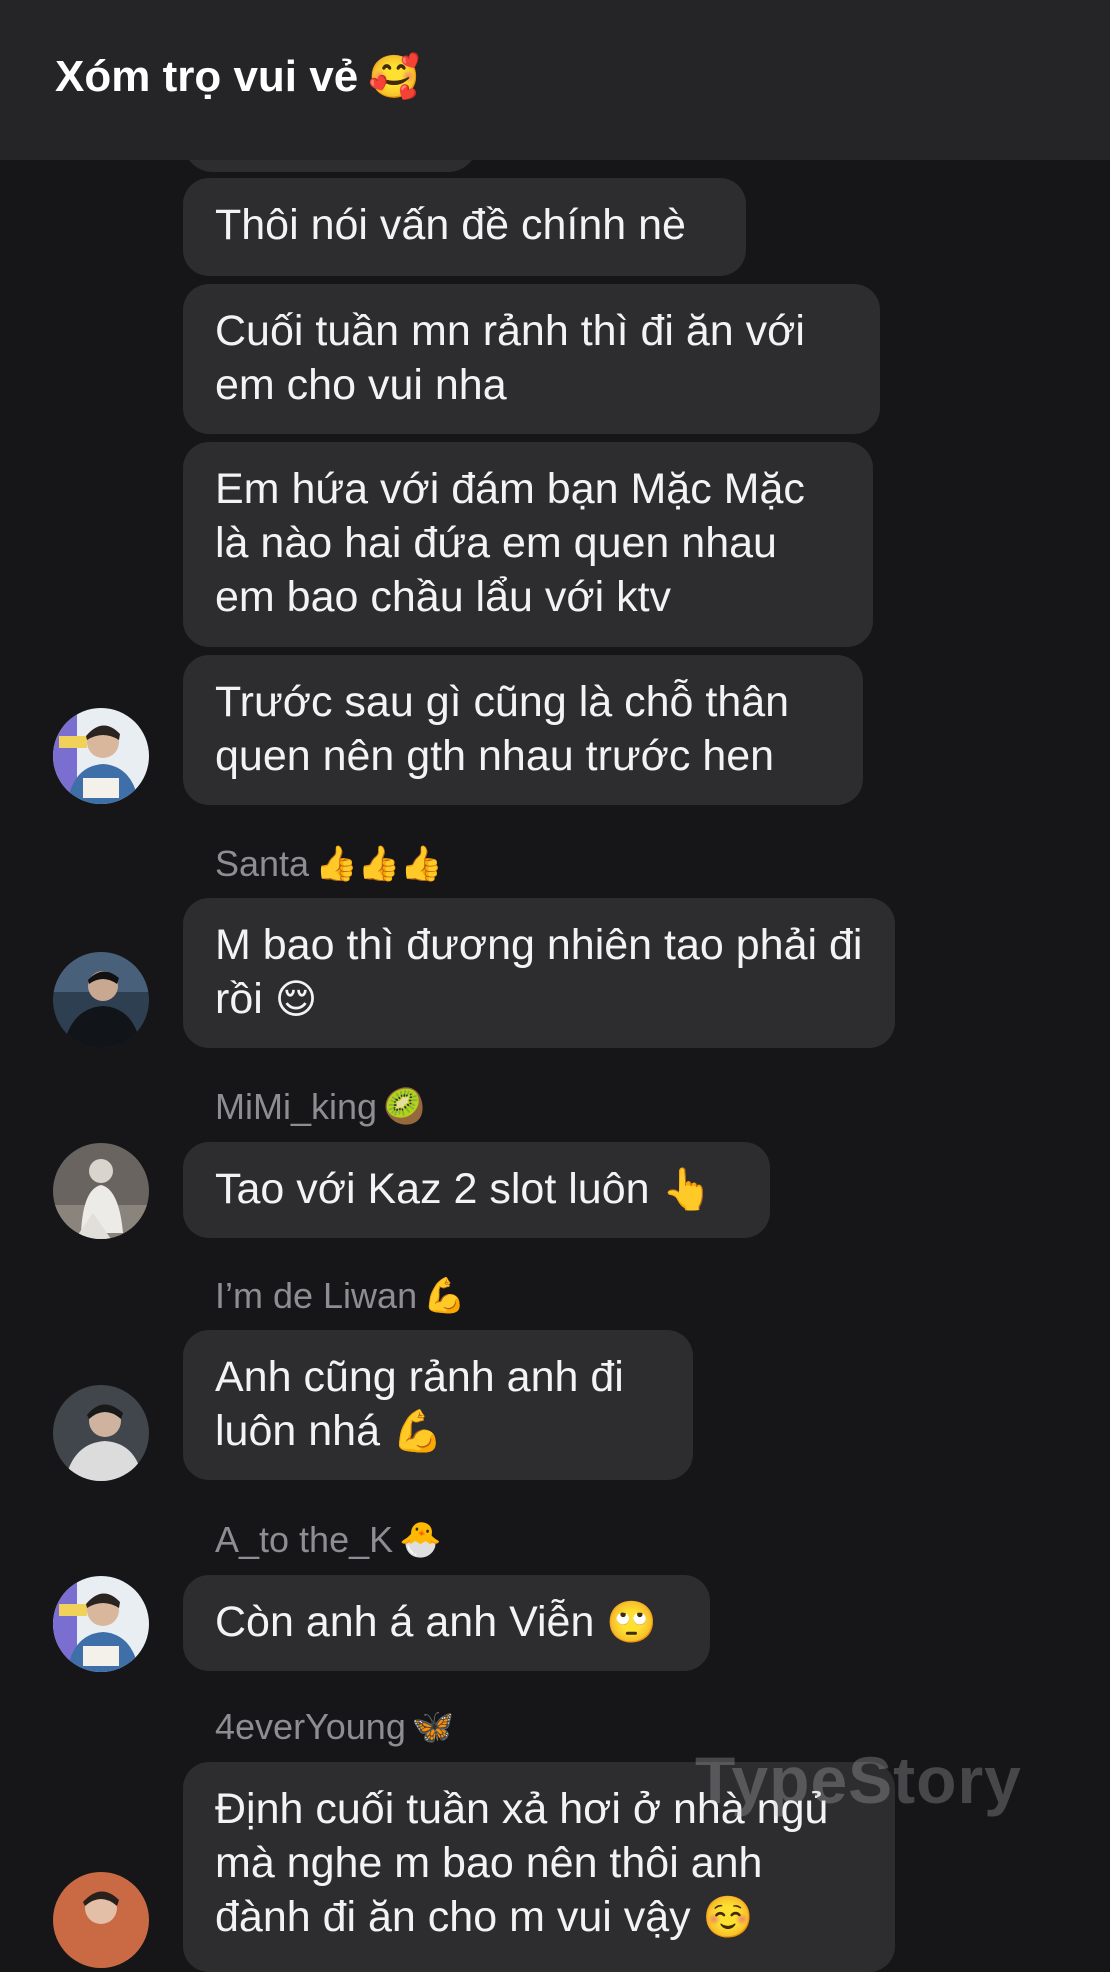 The image size is (1110, 1972). Describe the element at coordinates (728, 1917) in the screenshot. I see `smiling-face-icon: ☺️` at that location.